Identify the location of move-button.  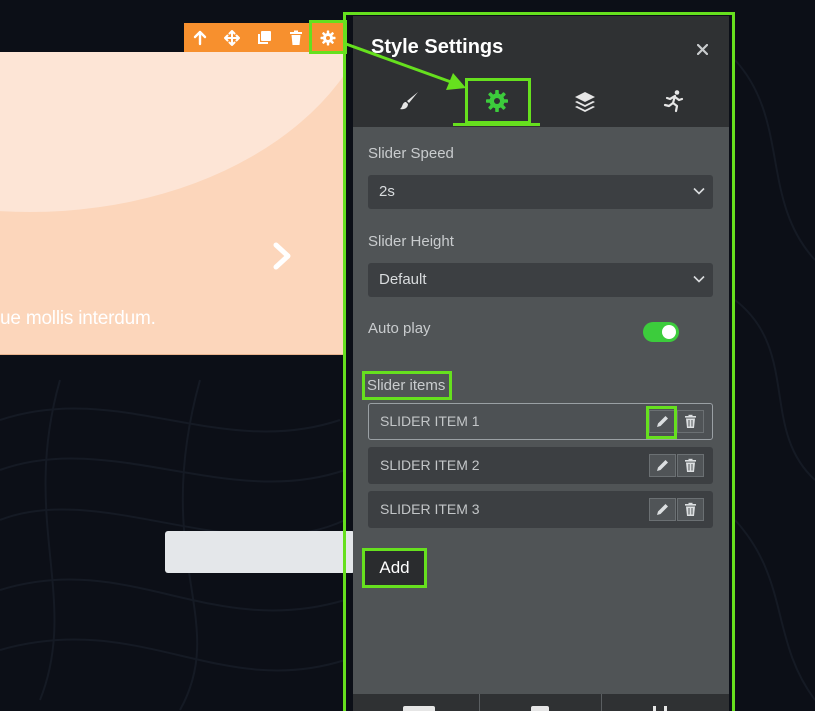
(232, 37).